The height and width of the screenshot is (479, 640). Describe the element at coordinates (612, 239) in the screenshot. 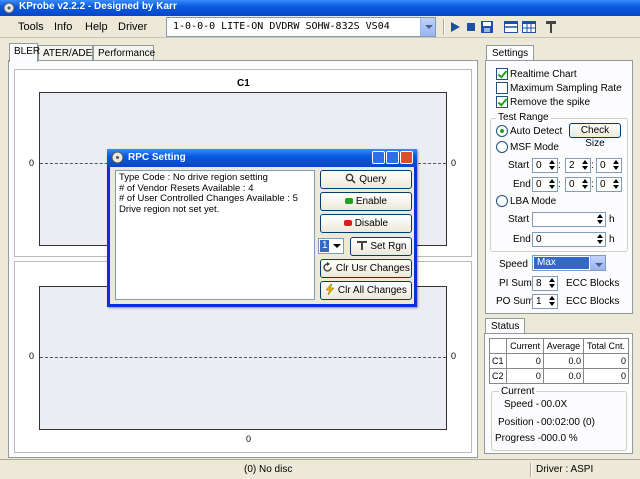

I see `hex-unit-label: h` at that location.